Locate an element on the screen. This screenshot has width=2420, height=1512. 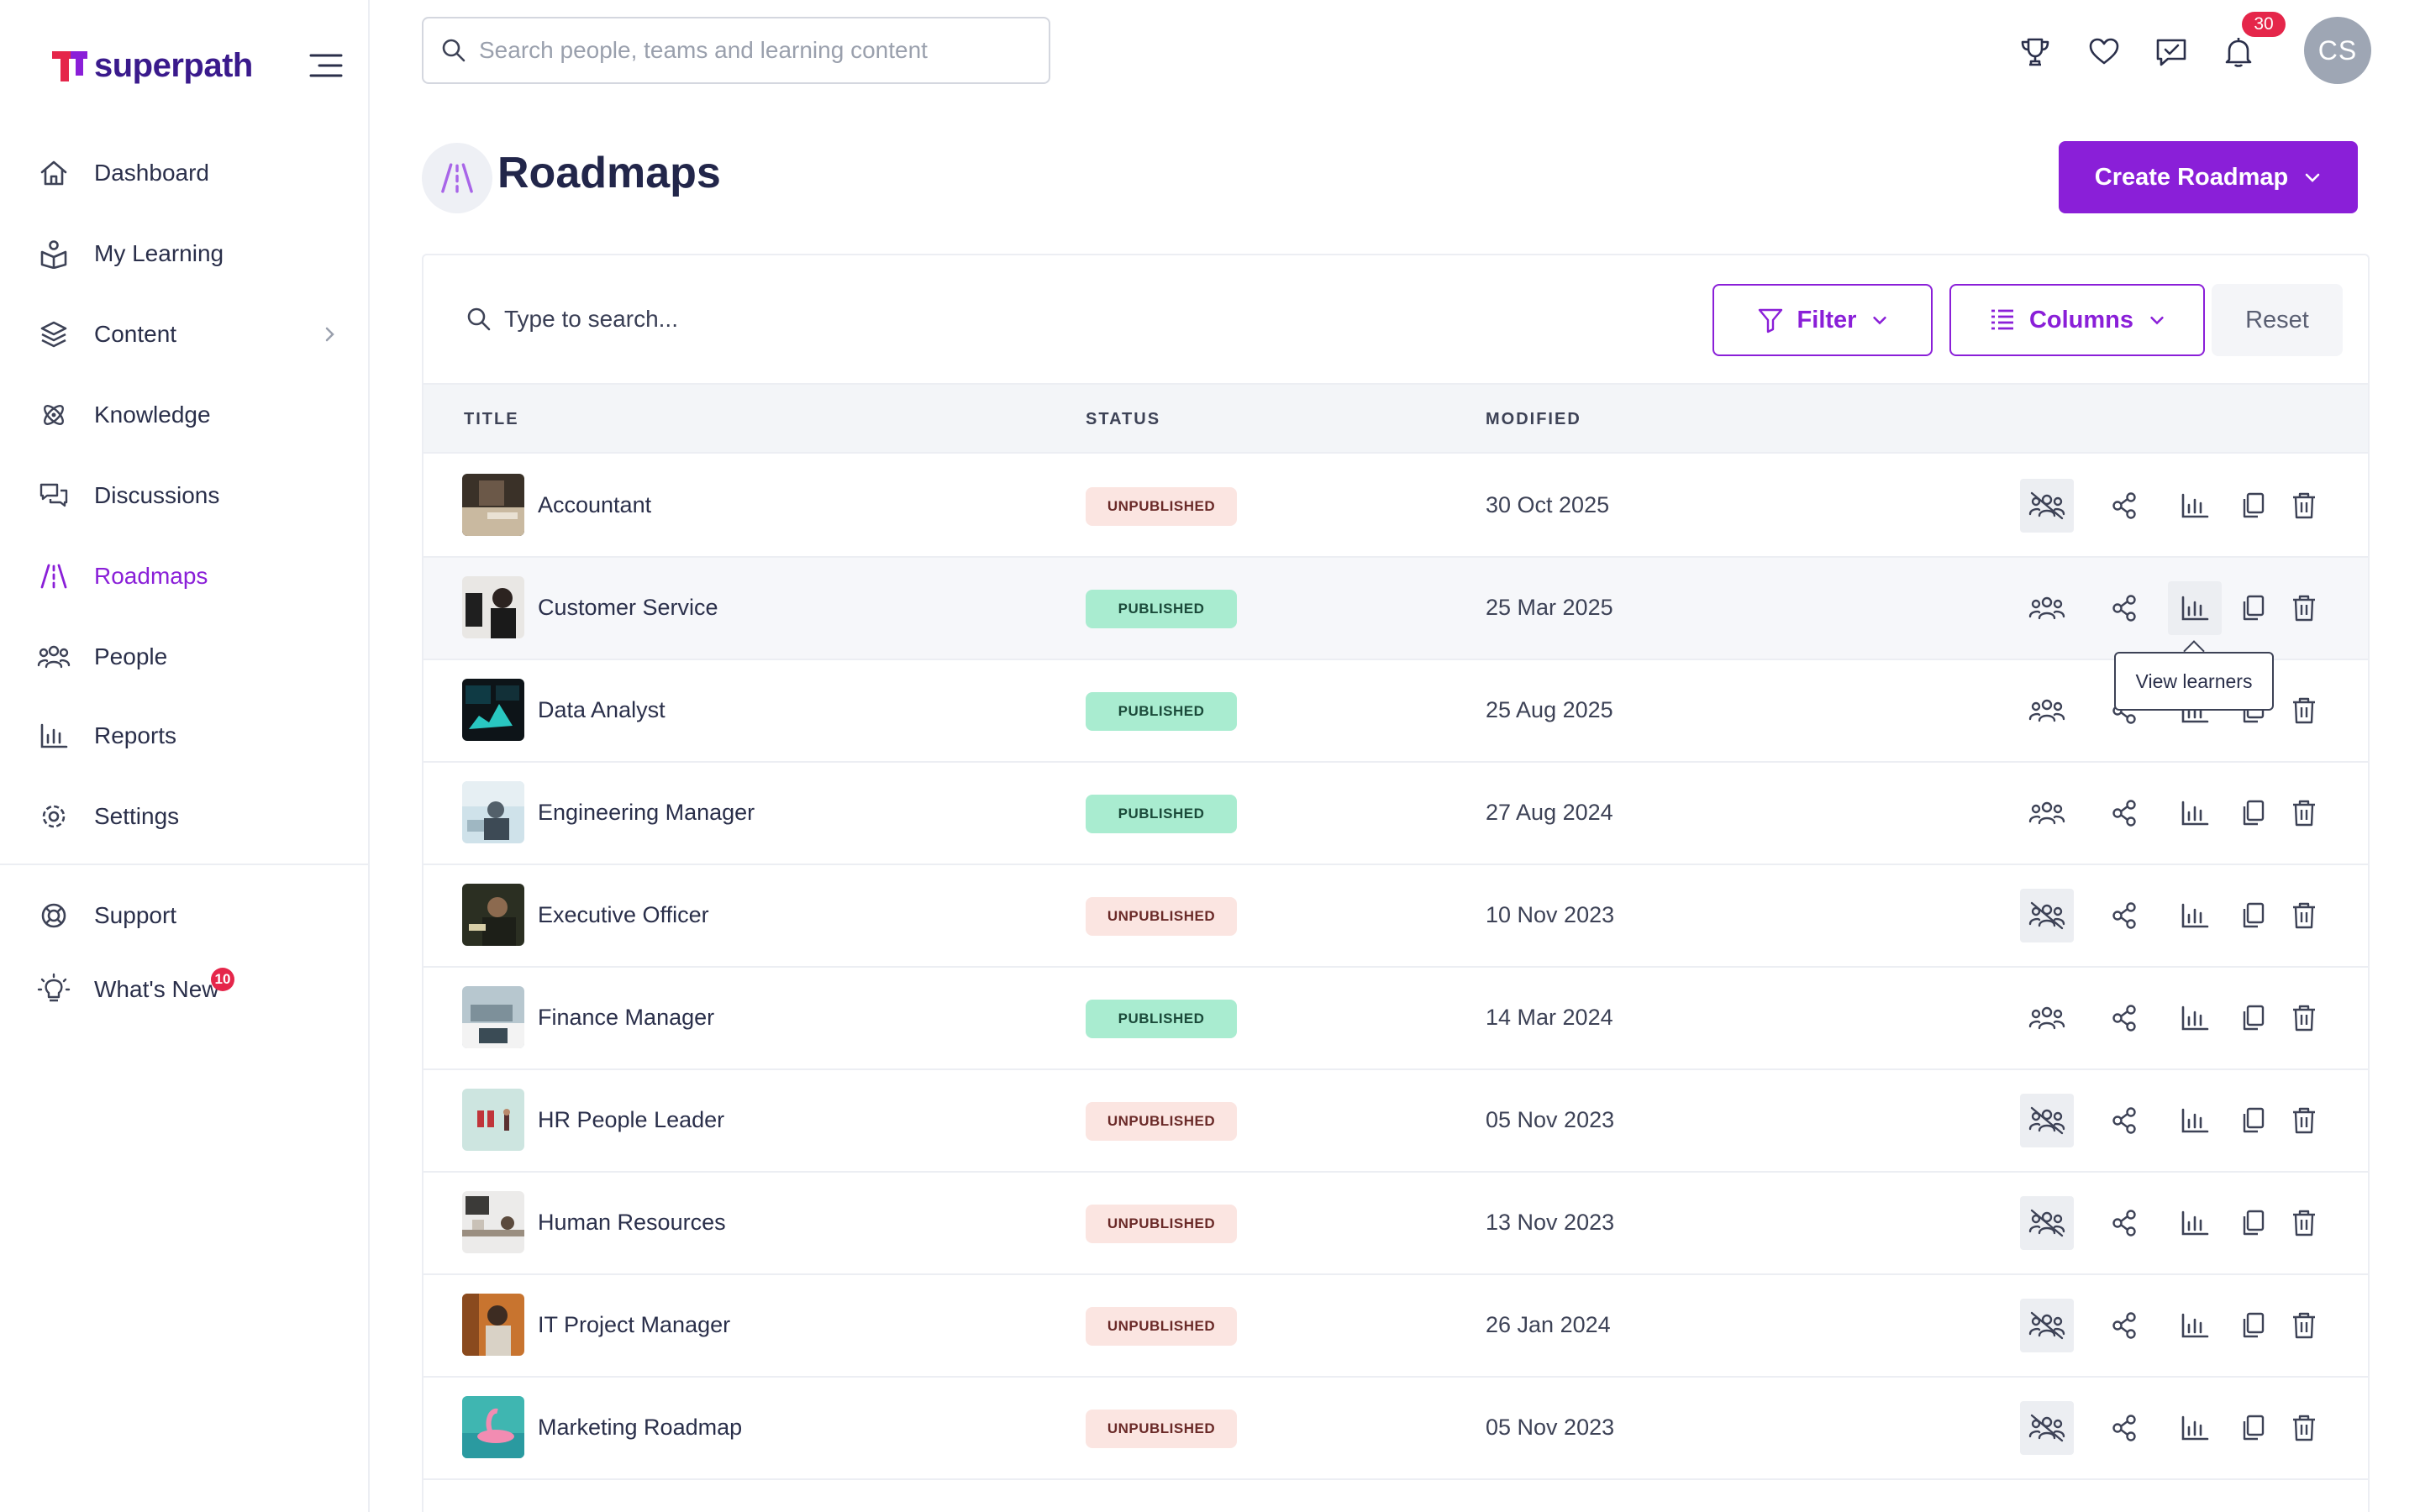
table-row: Finance Manager PUBLISHED 14 Mar 2024 is located at coordinates (1396, 1019).